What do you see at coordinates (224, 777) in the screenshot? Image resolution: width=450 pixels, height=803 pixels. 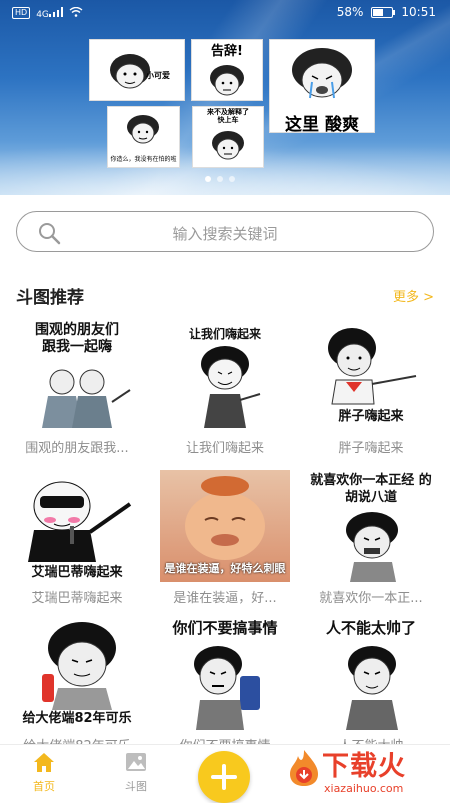 I see `add-button` at bounding box center [224, 777].